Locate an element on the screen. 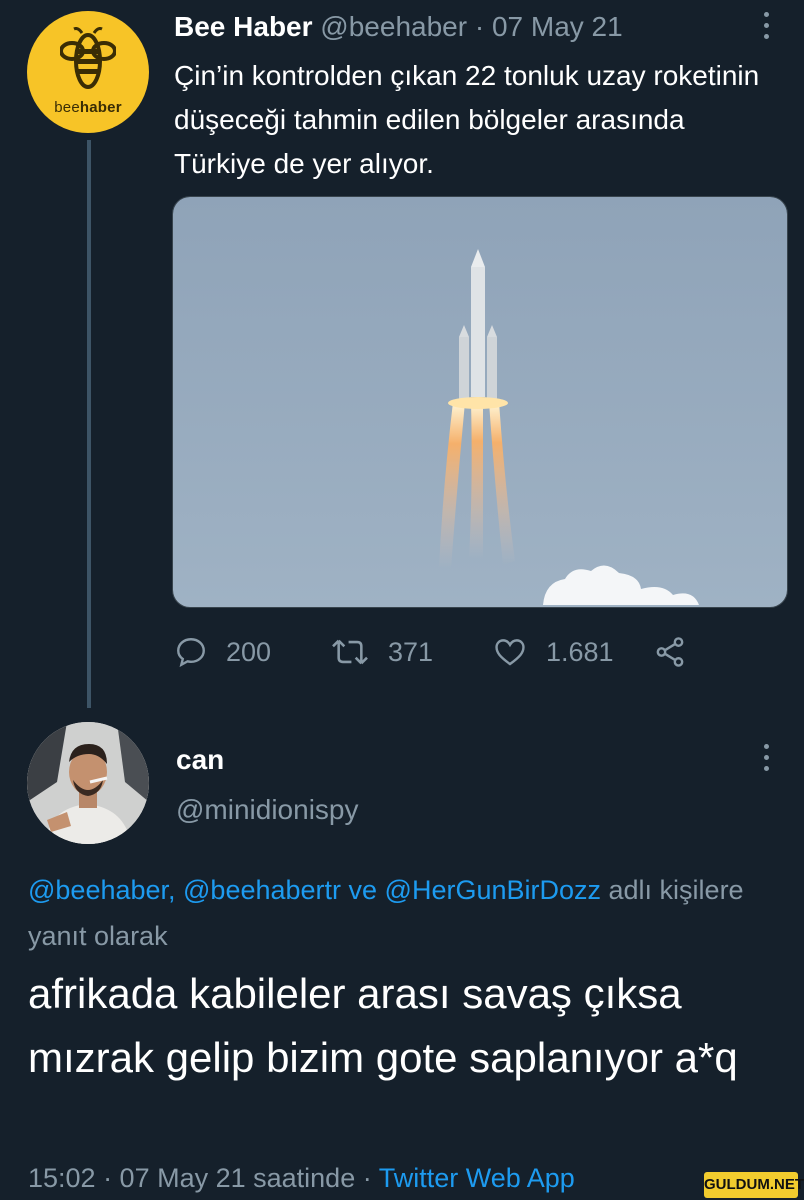 This screenshot has width=804, height=1200. watermark-badge: GULDUM.NET is located at coordinates (754, 1185).